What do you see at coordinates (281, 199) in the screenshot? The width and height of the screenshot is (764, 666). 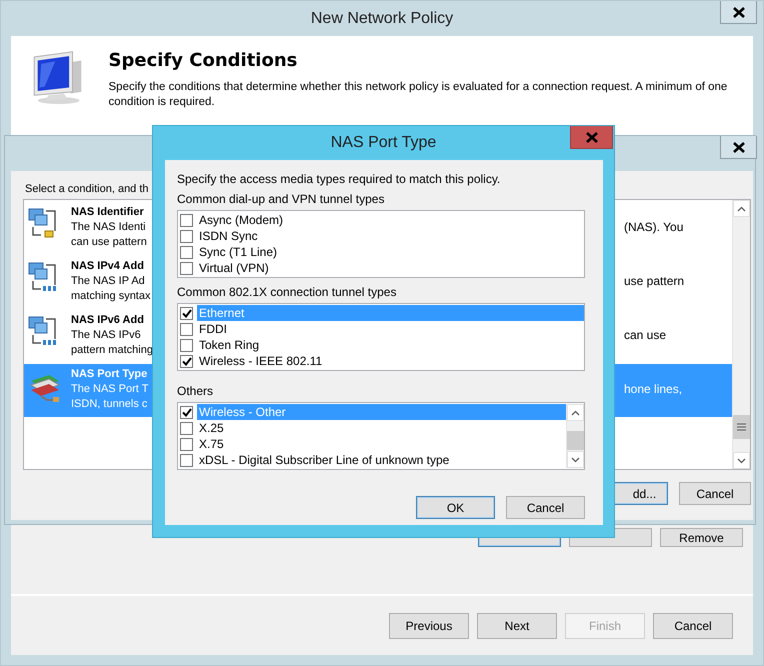 I see `group-label: Common dial-up and VPN tunnel types` at bounding box center [281, 199].